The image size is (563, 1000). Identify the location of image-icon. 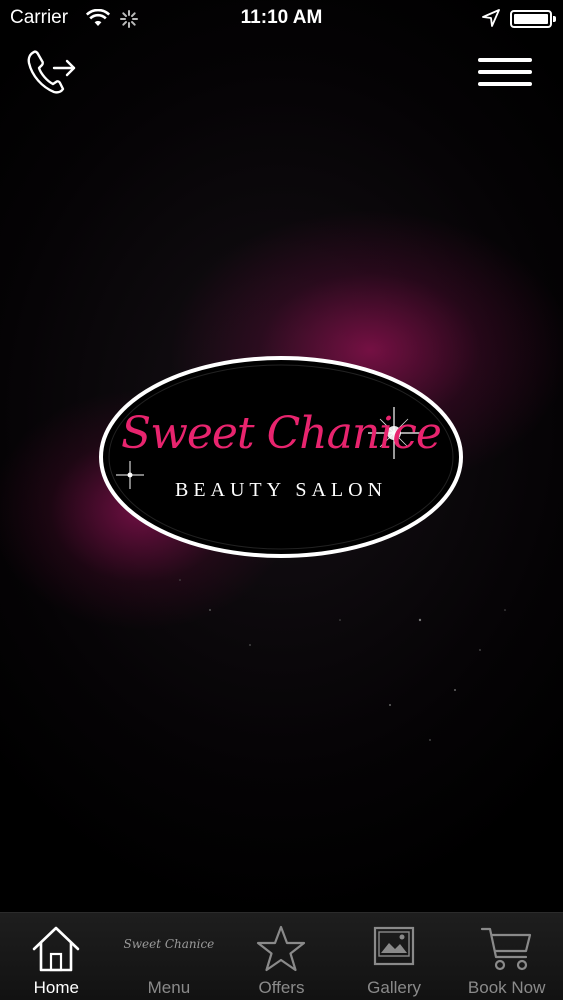
(394, 946).